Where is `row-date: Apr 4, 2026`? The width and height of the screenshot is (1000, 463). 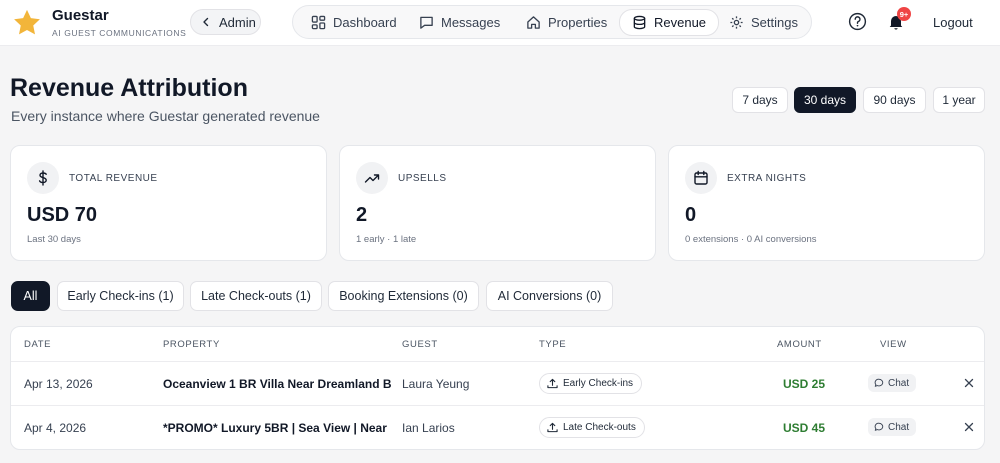
row-date: Apr 4, 2026 is located at coordinates (55, 428).